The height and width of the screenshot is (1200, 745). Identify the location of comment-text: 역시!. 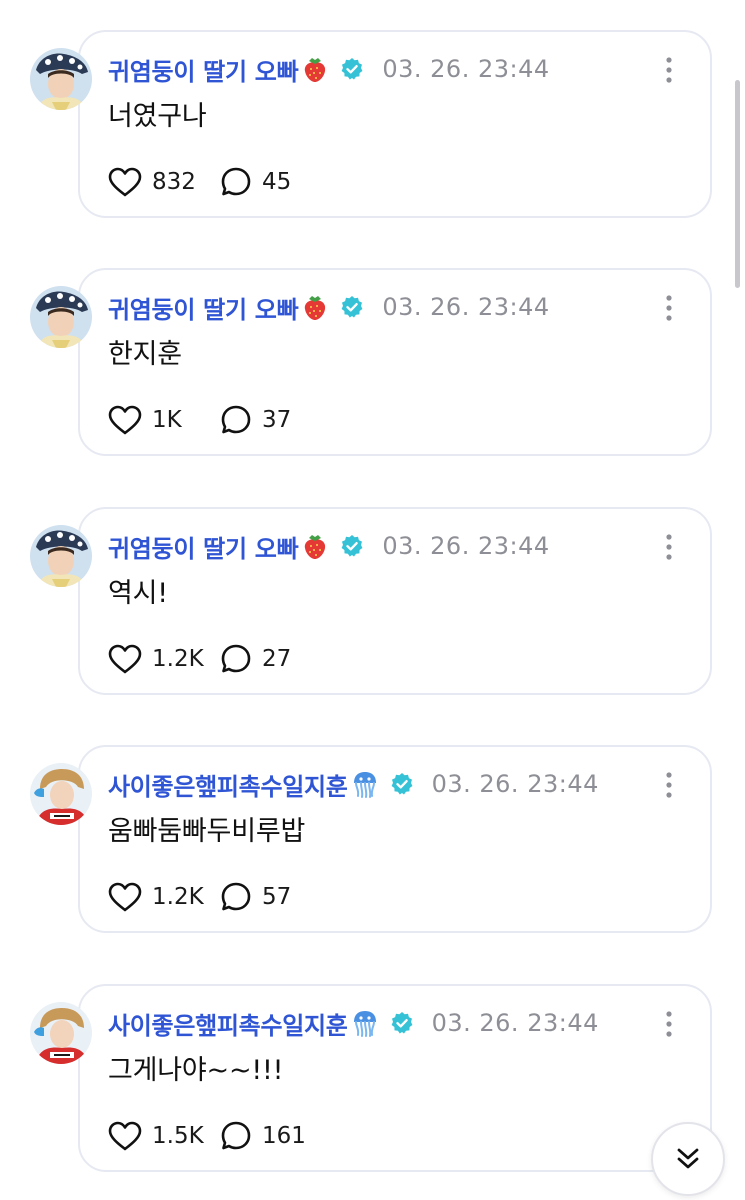
(138, 593).